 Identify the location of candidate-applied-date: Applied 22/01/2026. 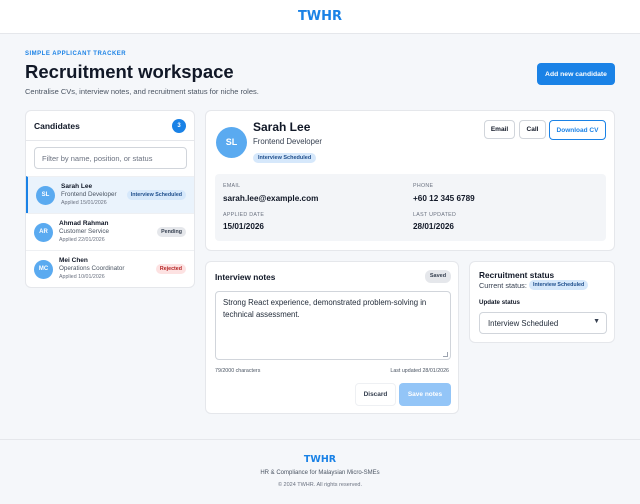
(82, 240).